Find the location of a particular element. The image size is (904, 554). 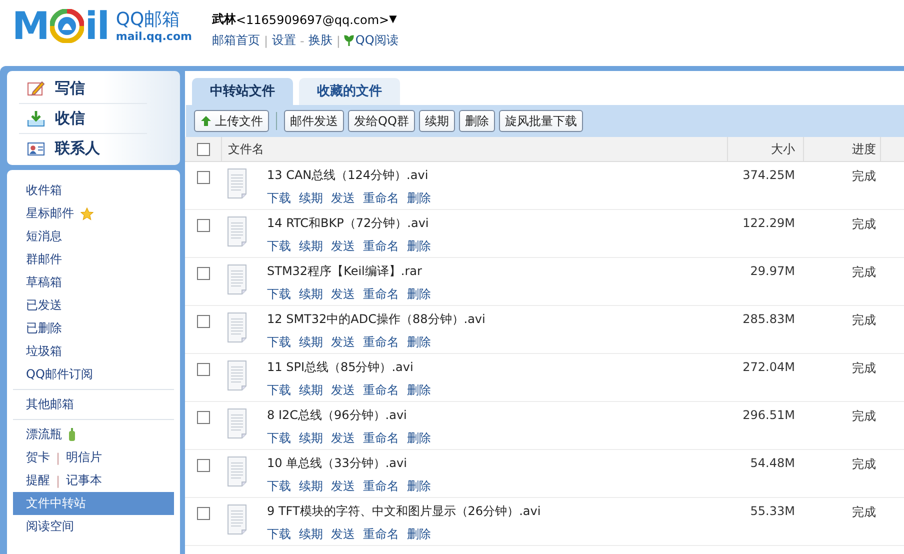

file-name: 12 SMT32中的ADC操作（88分钟）.avi is located at coordinates (376, 319).